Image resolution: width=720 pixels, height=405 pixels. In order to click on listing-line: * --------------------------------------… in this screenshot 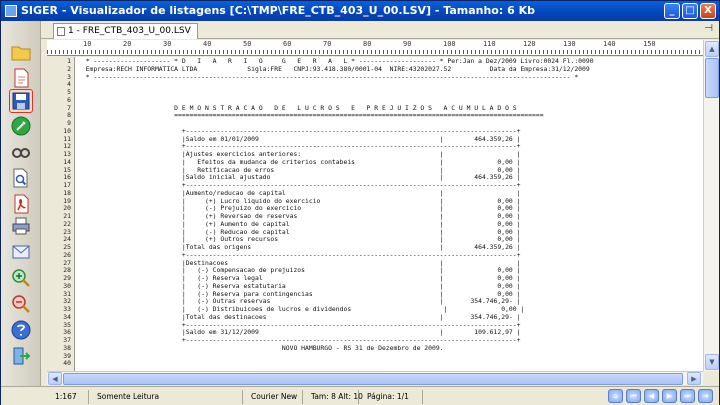, I will do `click(328, 76)`.